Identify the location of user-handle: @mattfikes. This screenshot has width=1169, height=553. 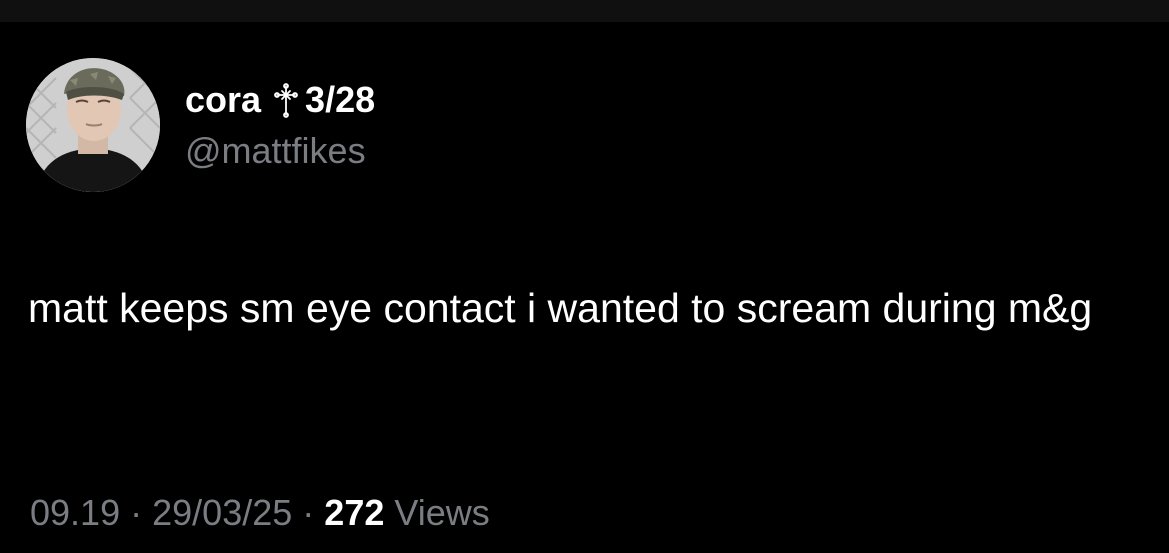
(275, 151).